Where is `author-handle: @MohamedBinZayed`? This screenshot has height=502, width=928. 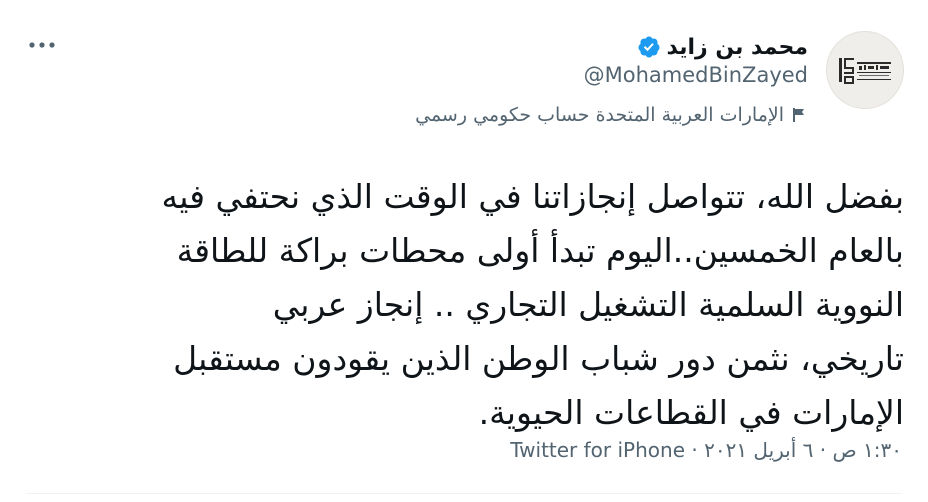
author-handle: @MohamedBinZayed is located at coordinates (696, 75).